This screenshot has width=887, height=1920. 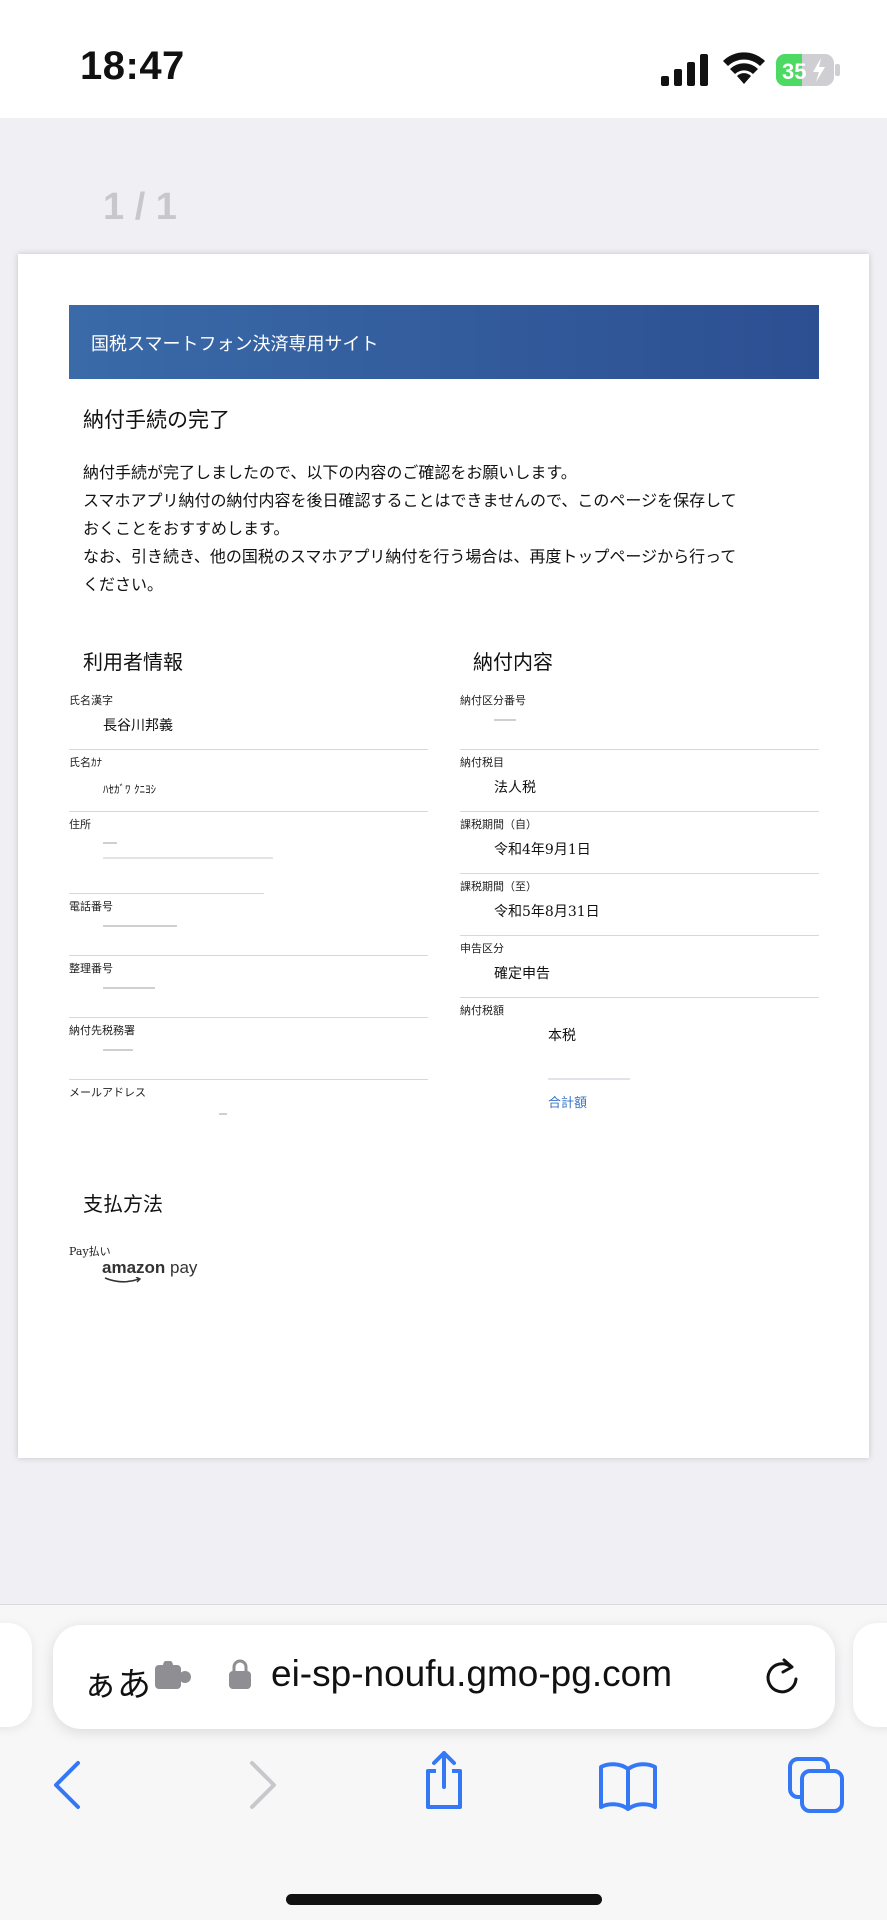 What do you see at coordinates (91, 968) in the screenshot?
I see `field-label: 整理番号` at bounding box center [91, 968].